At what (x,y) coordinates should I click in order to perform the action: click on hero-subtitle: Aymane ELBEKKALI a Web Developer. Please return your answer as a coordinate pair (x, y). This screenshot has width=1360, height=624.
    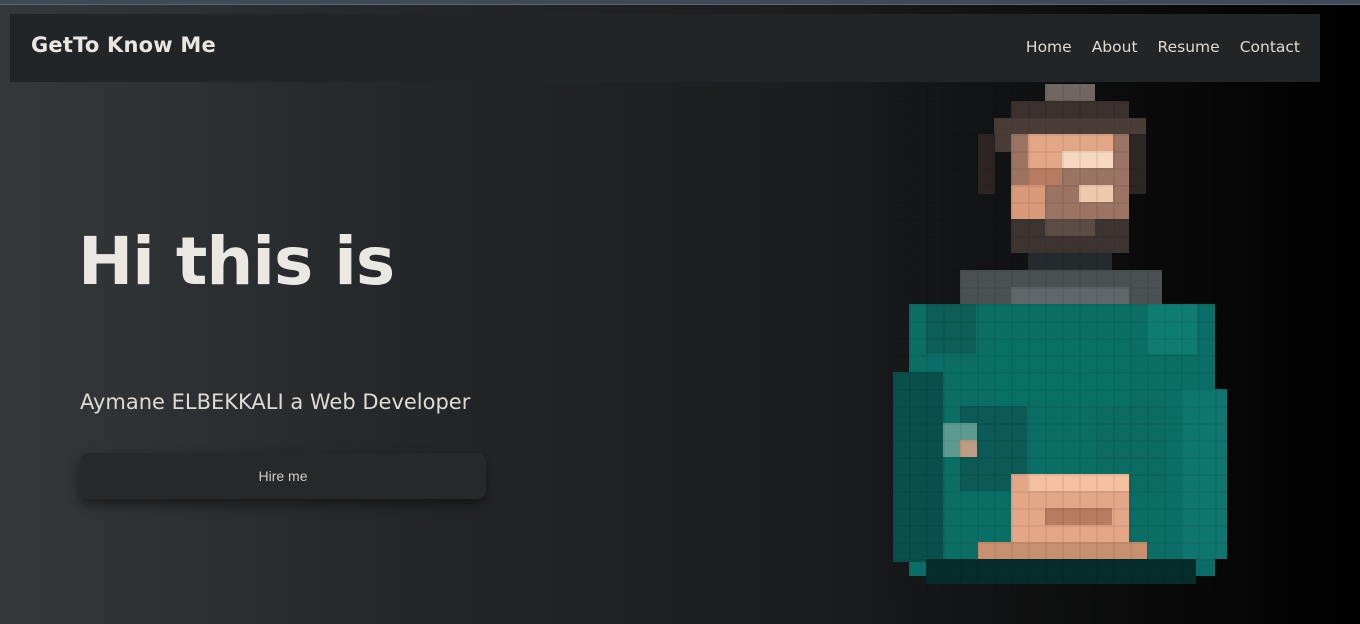
    Looking at the image, I should click on (275, 402).